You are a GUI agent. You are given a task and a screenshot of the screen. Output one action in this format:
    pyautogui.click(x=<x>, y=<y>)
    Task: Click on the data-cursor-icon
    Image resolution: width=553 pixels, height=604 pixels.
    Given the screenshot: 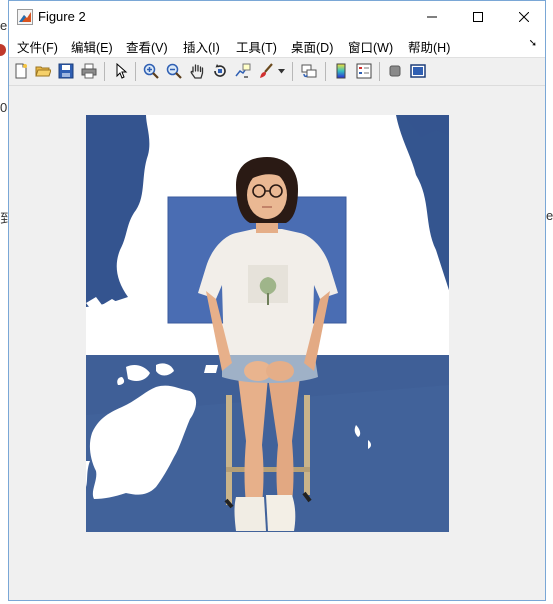 What is the action you would take?
    pyautogui.click(x=243, y=70)
    